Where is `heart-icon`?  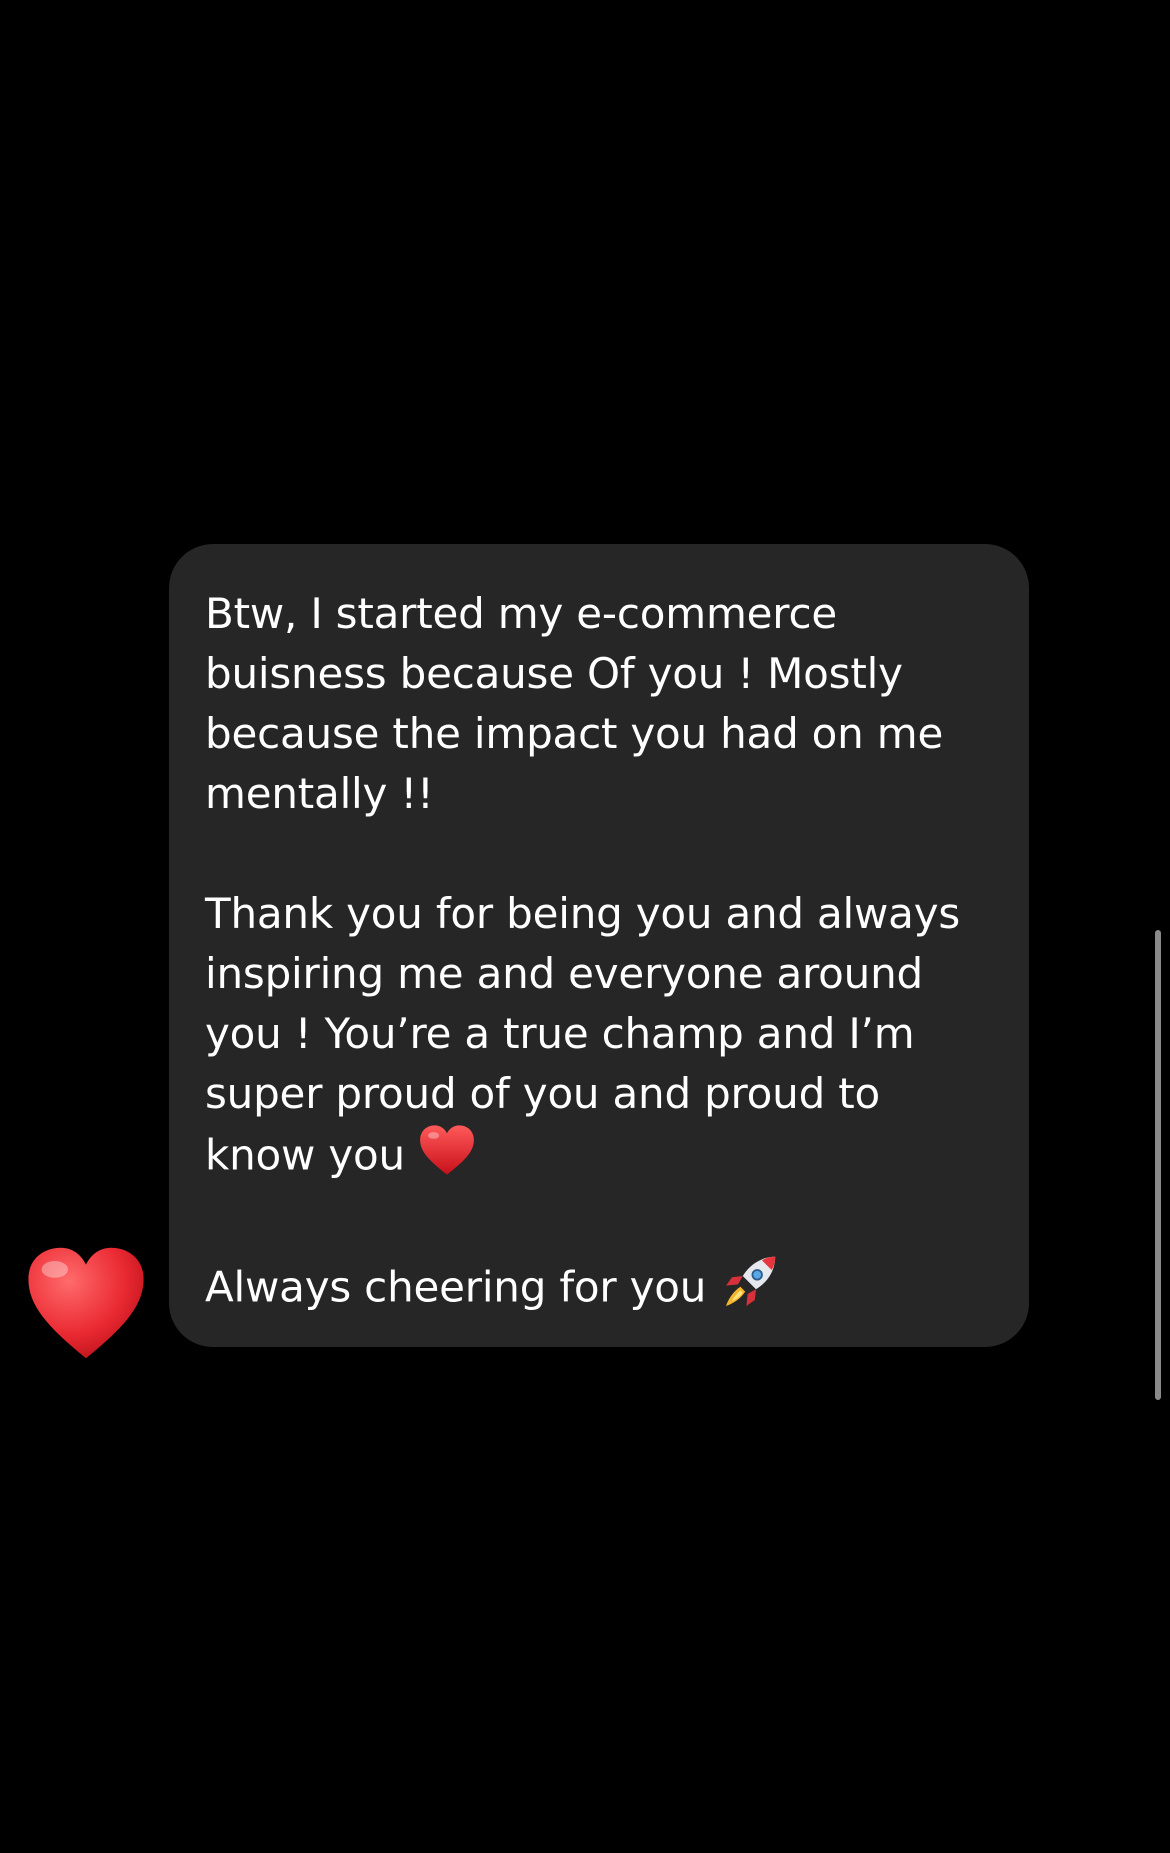
heart-icon is located at coordinates (447, 1158).